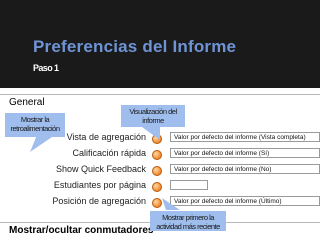 This screenshot has height=240, width=320. Describe the element at coordinates (171, 204) in the screenshot. I see `callout-activity-pointer` at that location.